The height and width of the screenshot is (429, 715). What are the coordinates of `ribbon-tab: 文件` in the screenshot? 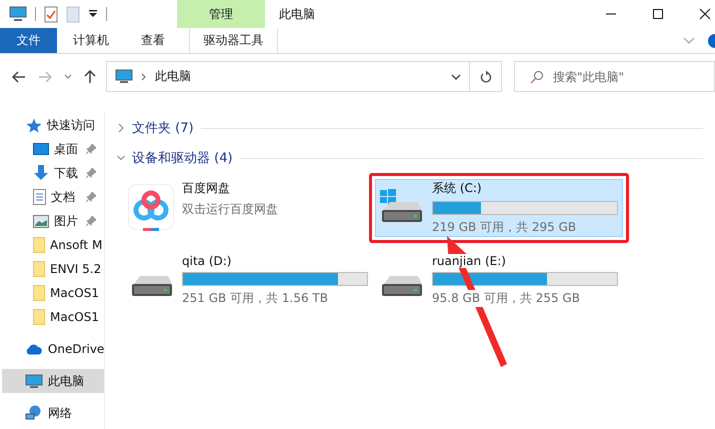 It's located at (28, 40).